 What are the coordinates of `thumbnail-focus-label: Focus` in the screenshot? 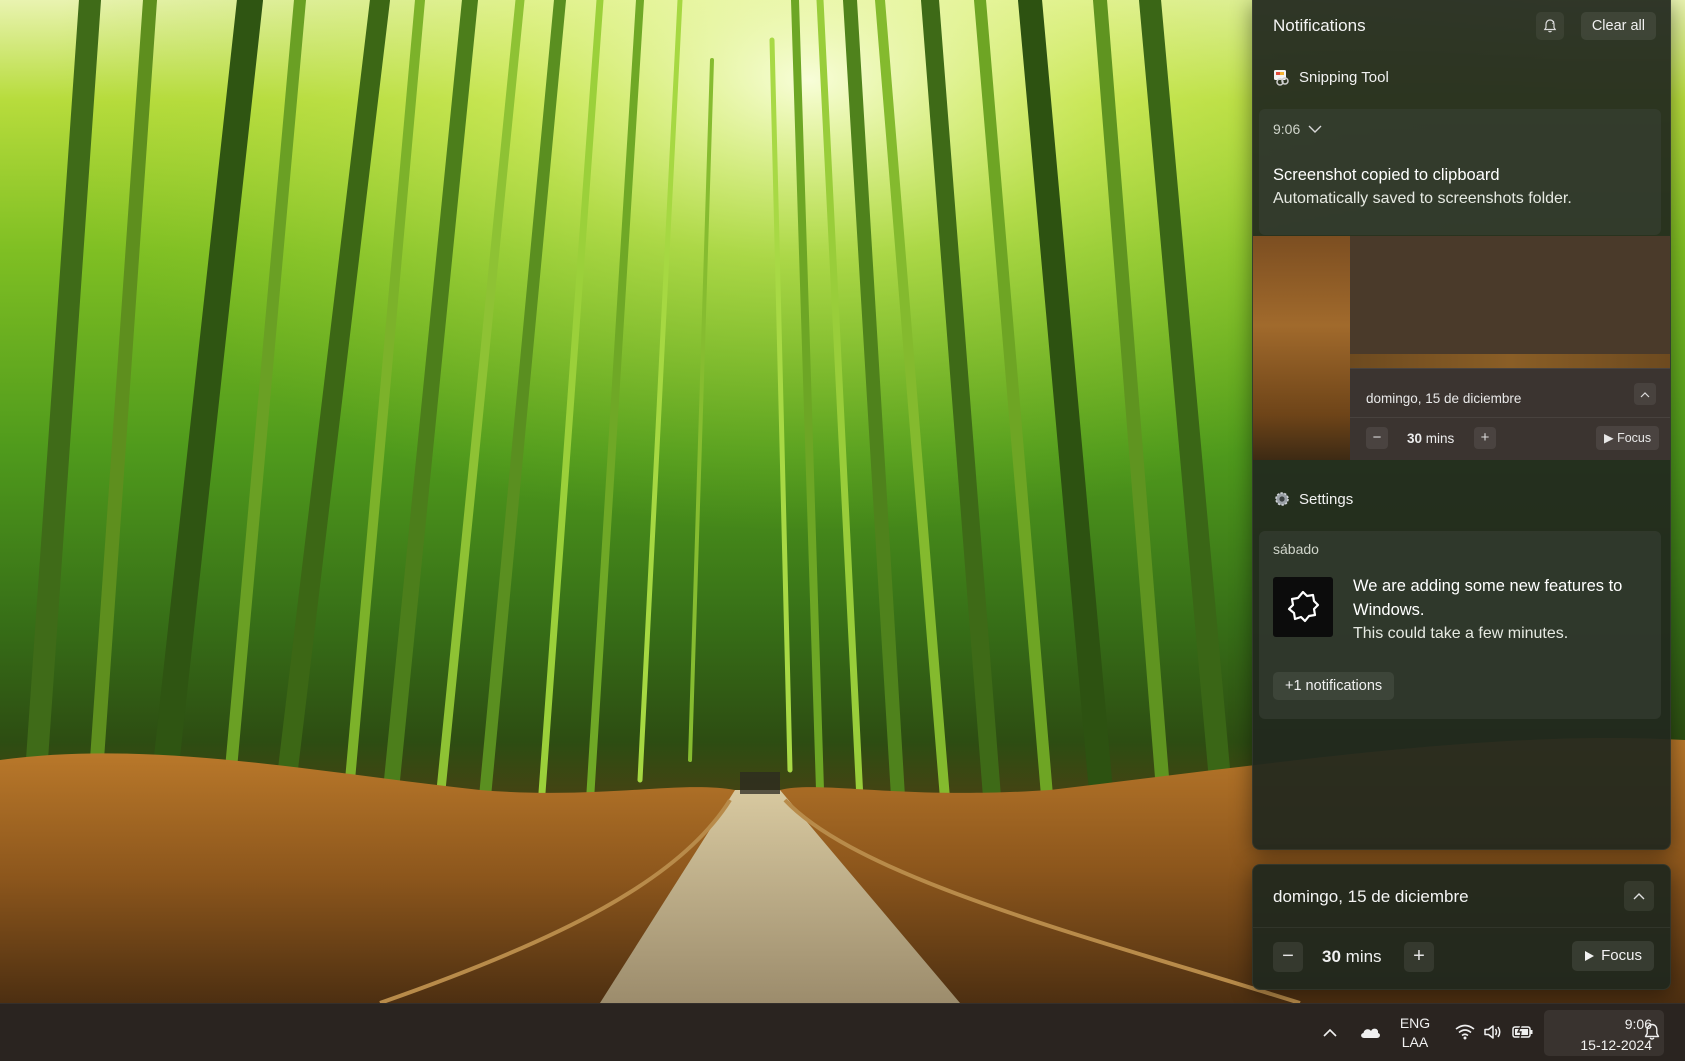 It's located at (1634, 438).